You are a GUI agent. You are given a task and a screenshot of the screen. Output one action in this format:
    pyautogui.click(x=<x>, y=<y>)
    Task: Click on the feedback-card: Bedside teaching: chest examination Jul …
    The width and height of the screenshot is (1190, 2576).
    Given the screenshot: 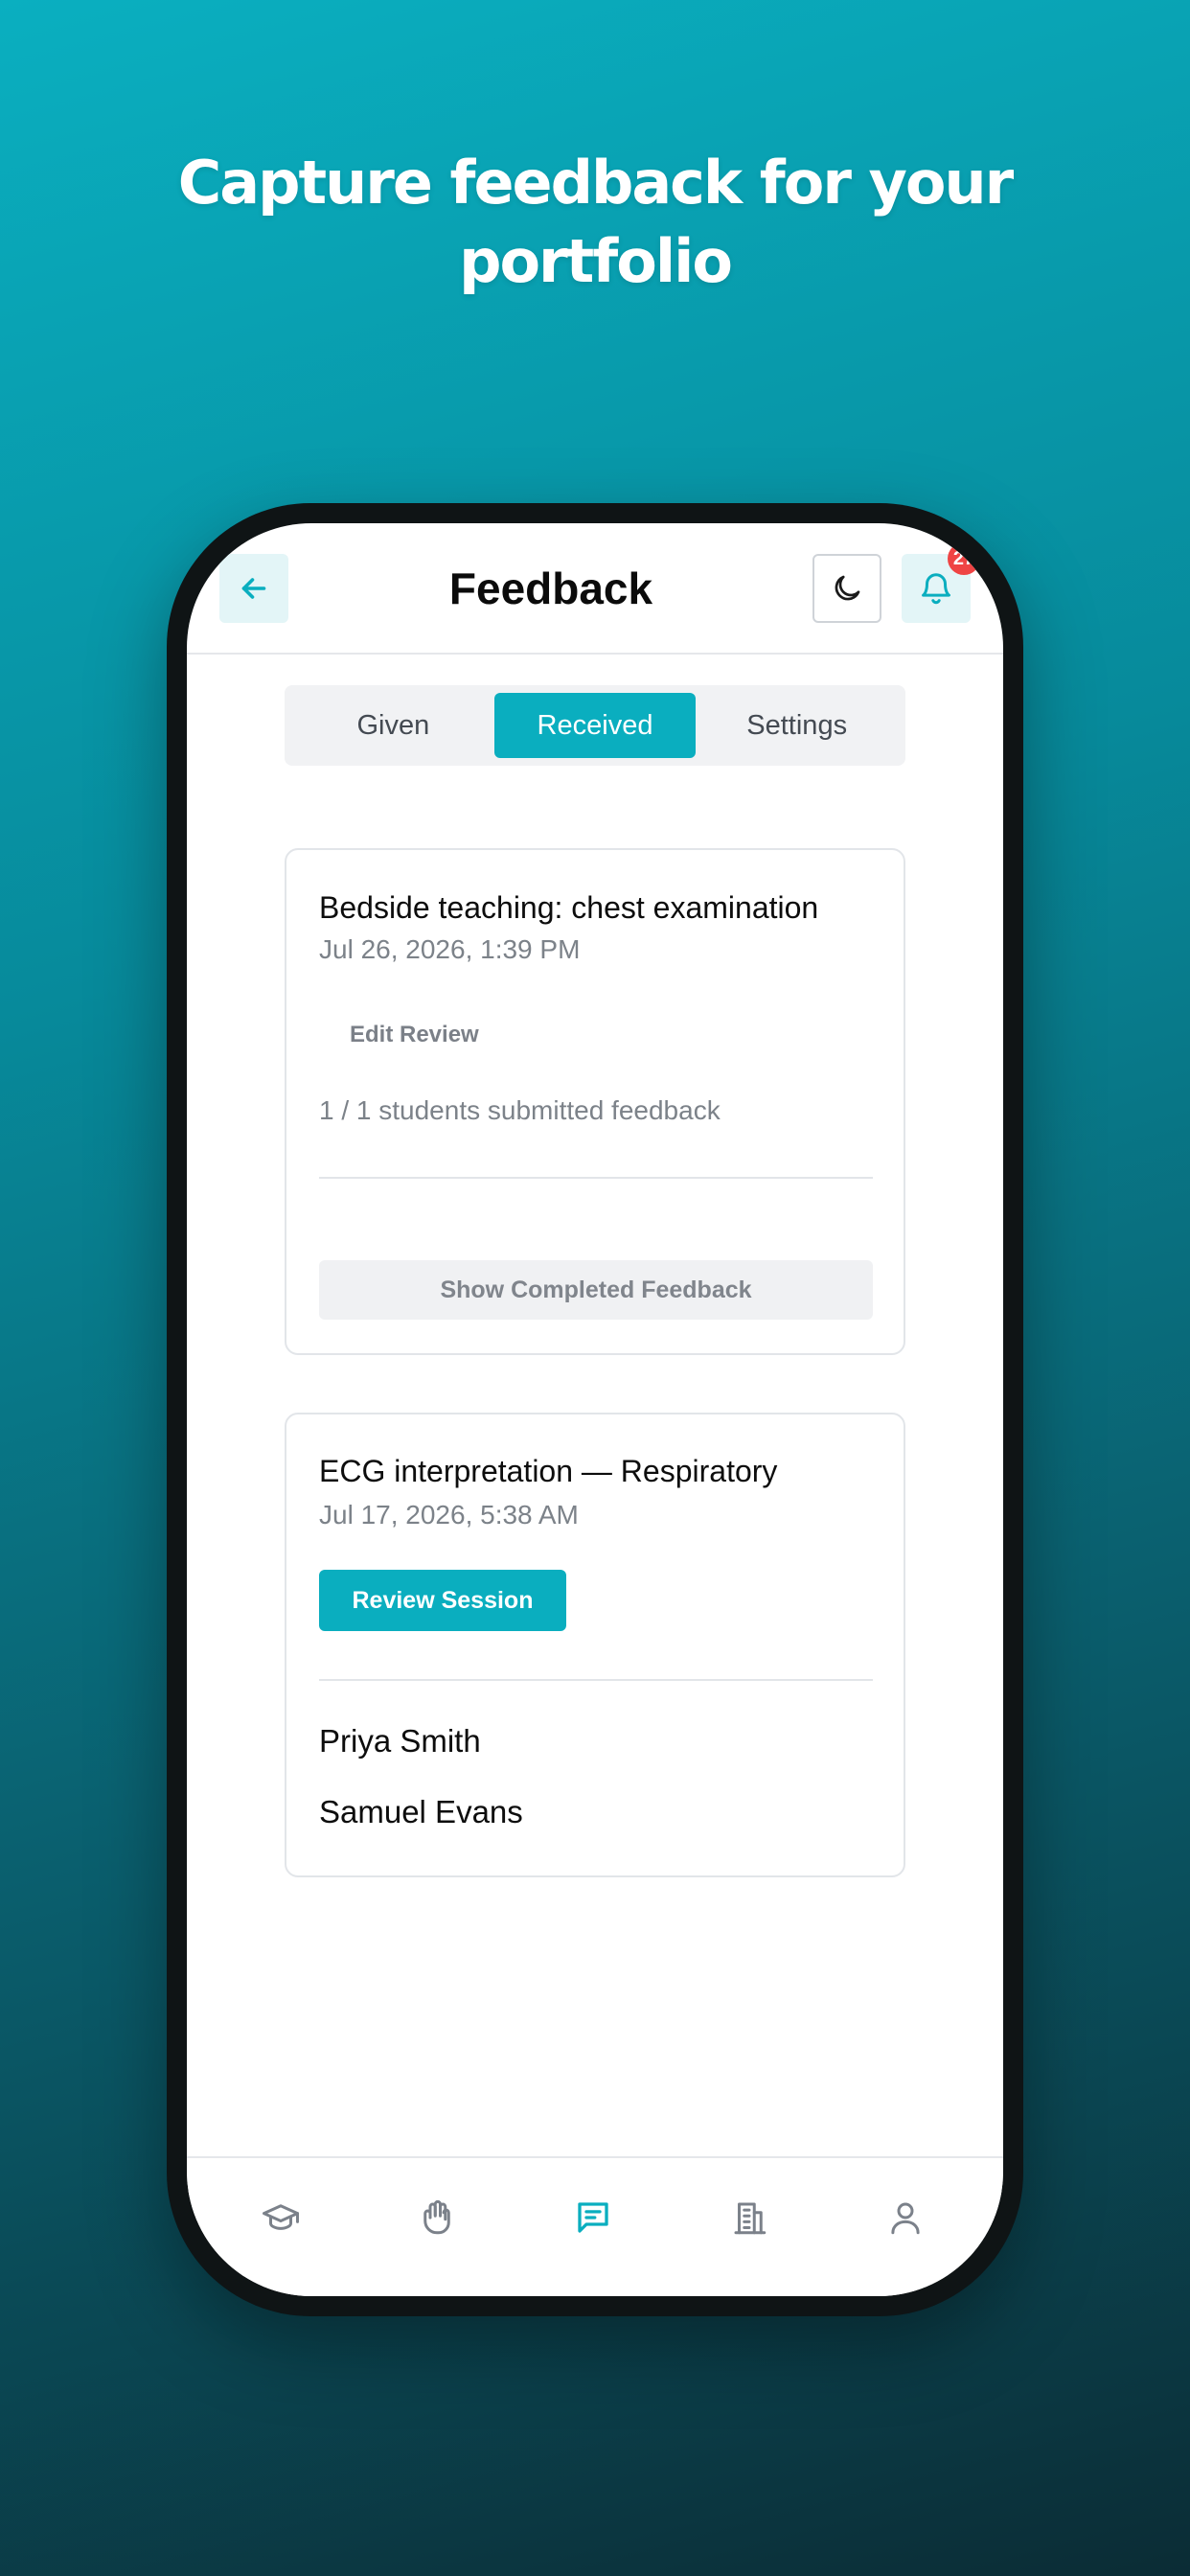 What is the action you would take?
    pyautogui.click(x=595, y=1101)
    